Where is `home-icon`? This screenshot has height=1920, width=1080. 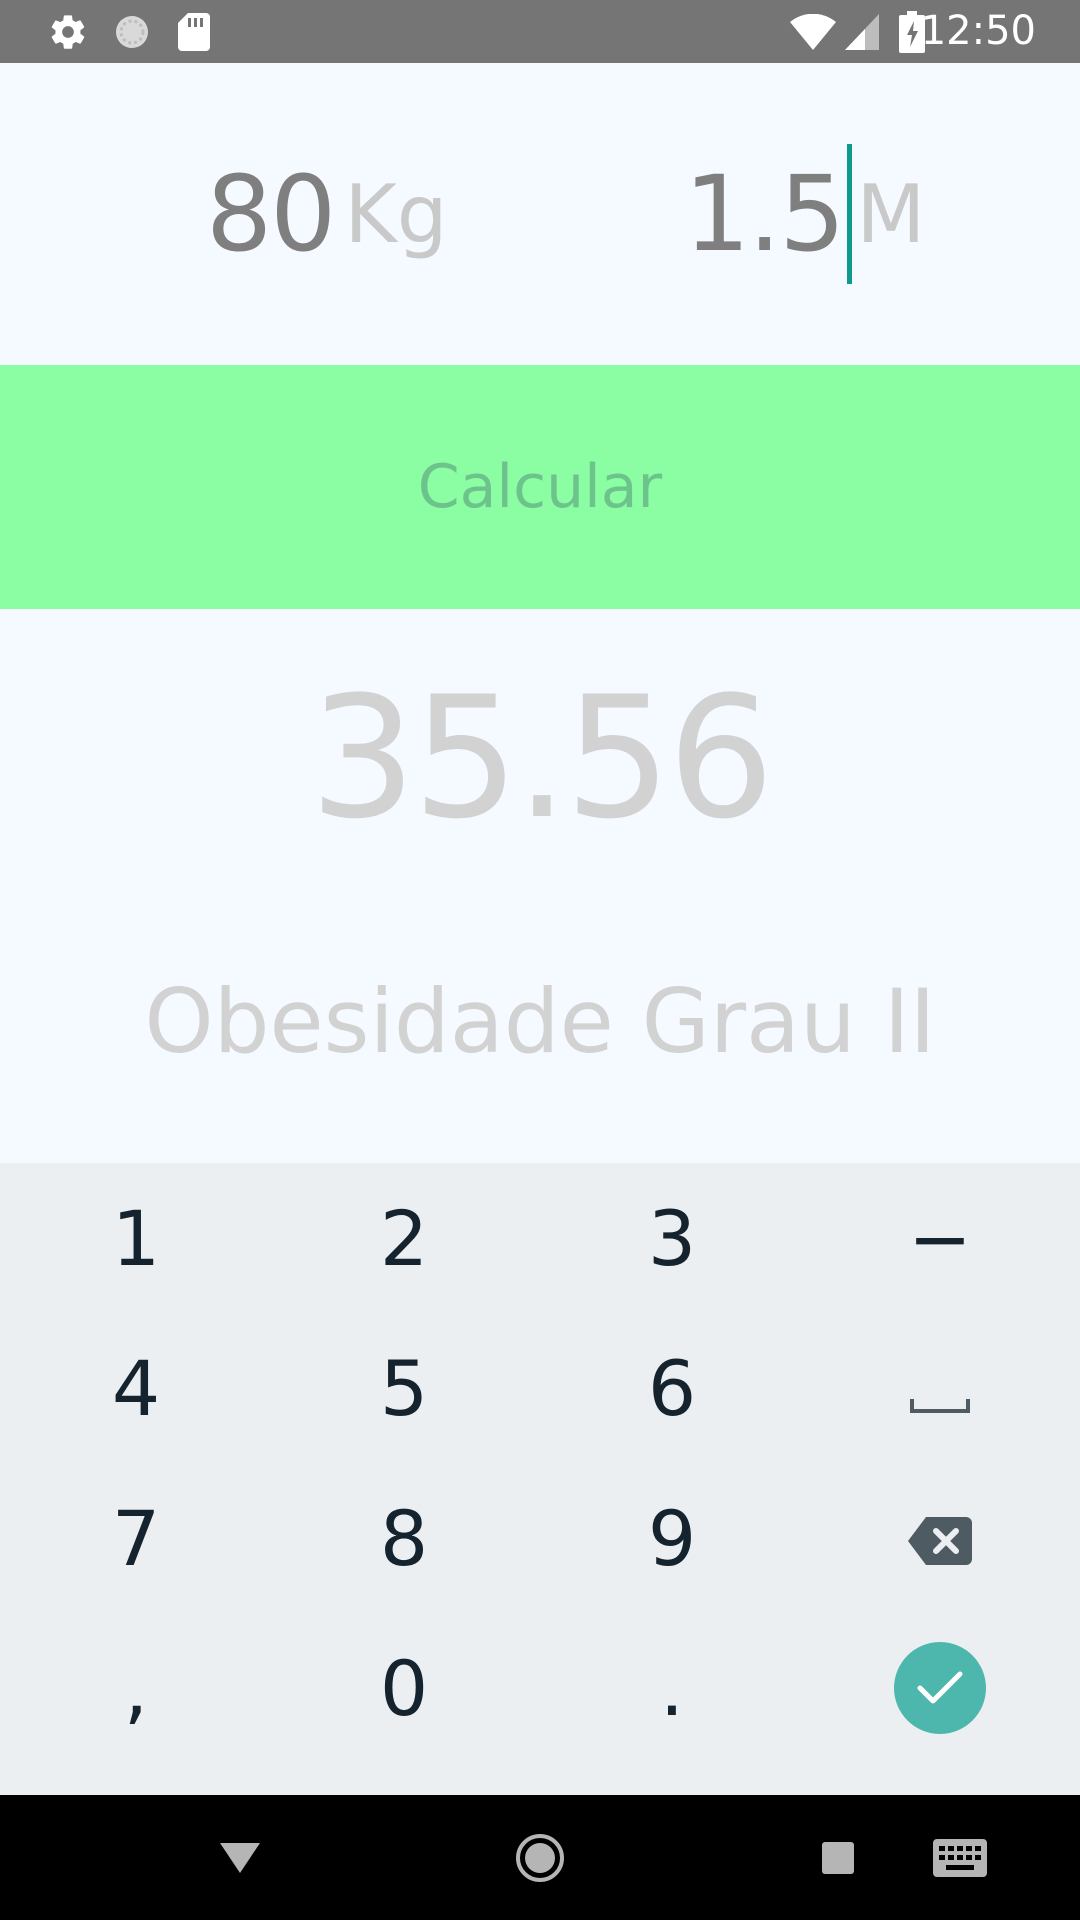
home-icon is located at coordinates (540, 1857).